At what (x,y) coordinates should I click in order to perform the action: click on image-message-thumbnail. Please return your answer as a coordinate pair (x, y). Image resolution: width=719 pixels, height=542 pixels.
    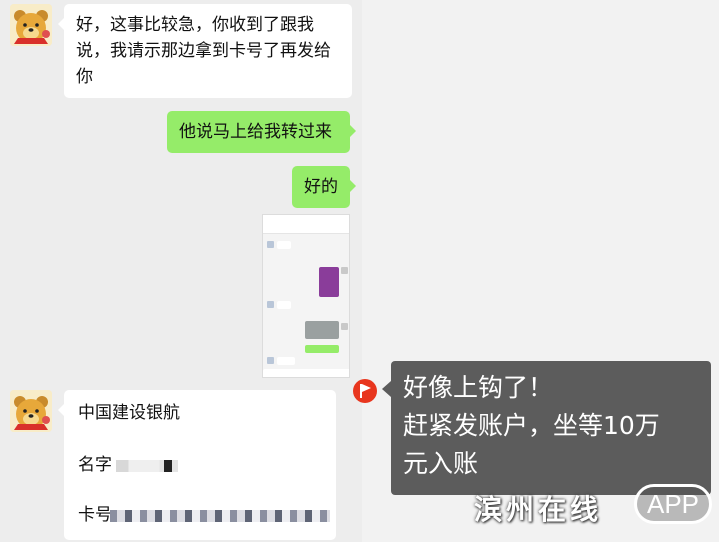
    Looking at the image, I should click on (306, 296).